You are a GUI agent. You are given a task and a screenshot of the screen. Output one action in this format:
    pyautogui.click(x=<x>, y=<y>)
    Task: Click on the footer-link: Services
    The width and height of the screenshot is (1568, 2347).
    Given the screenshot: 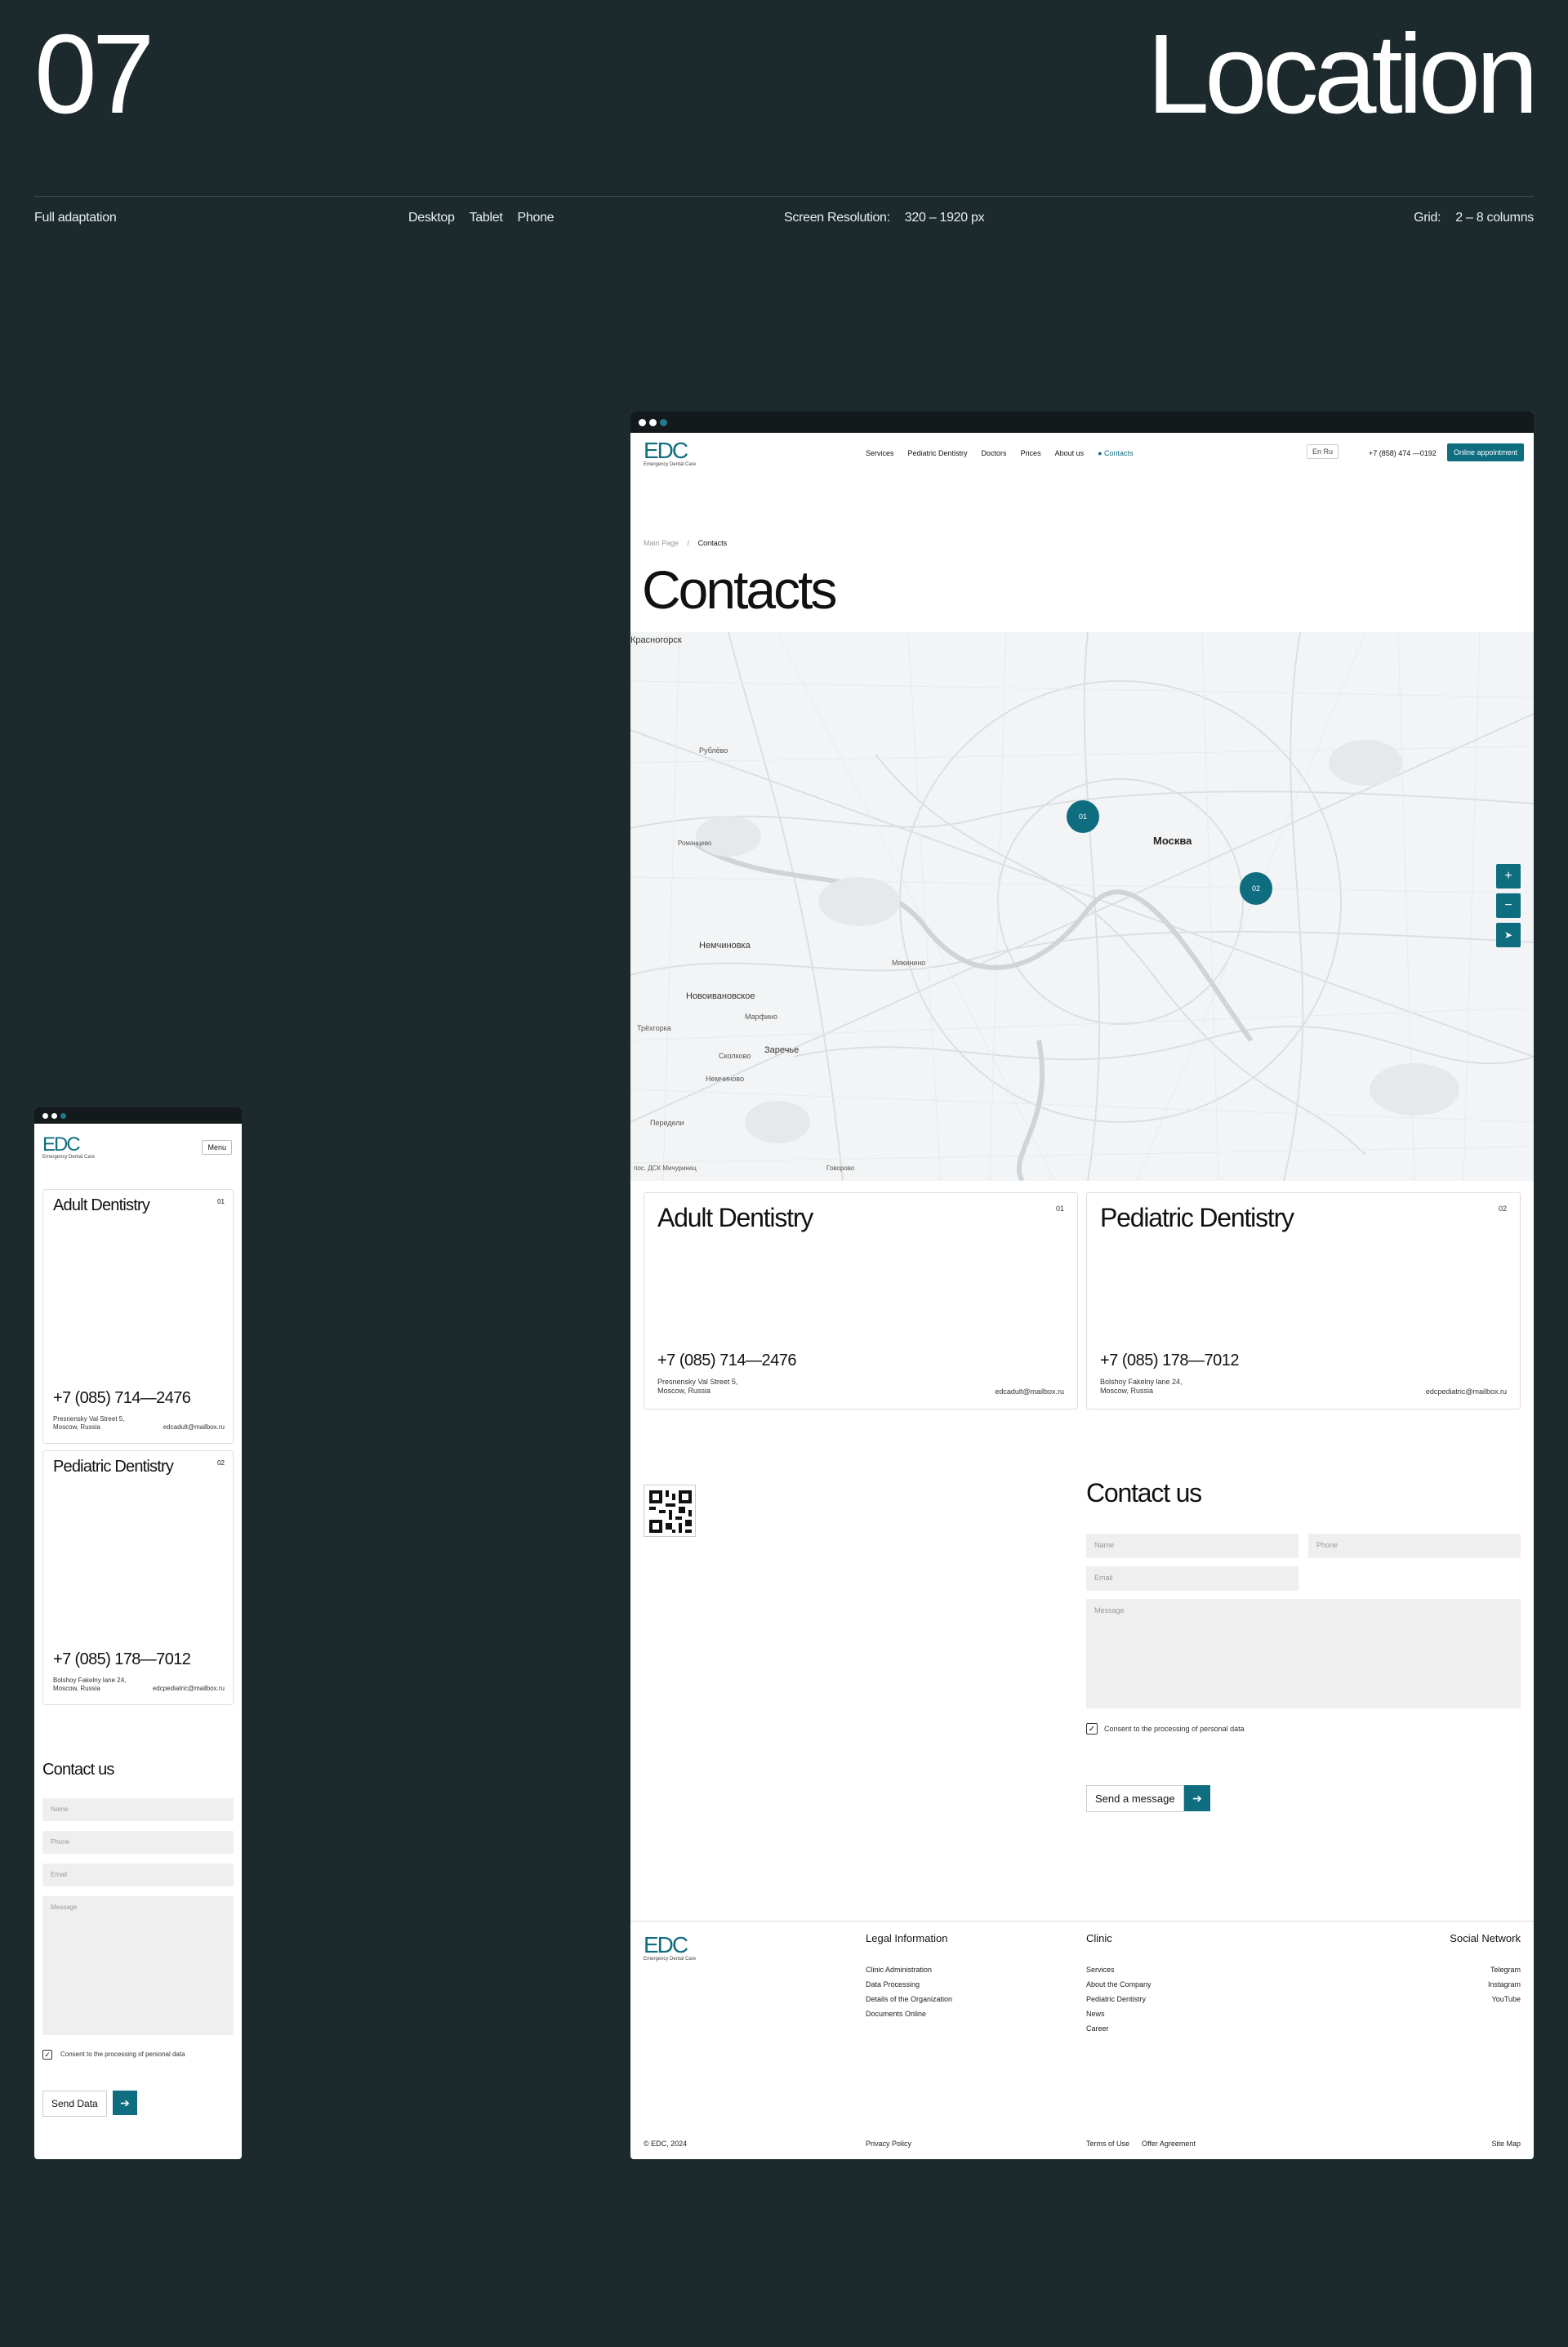 What is the action you would take?
    pyautogui.click(x=1119, y=1969)
    